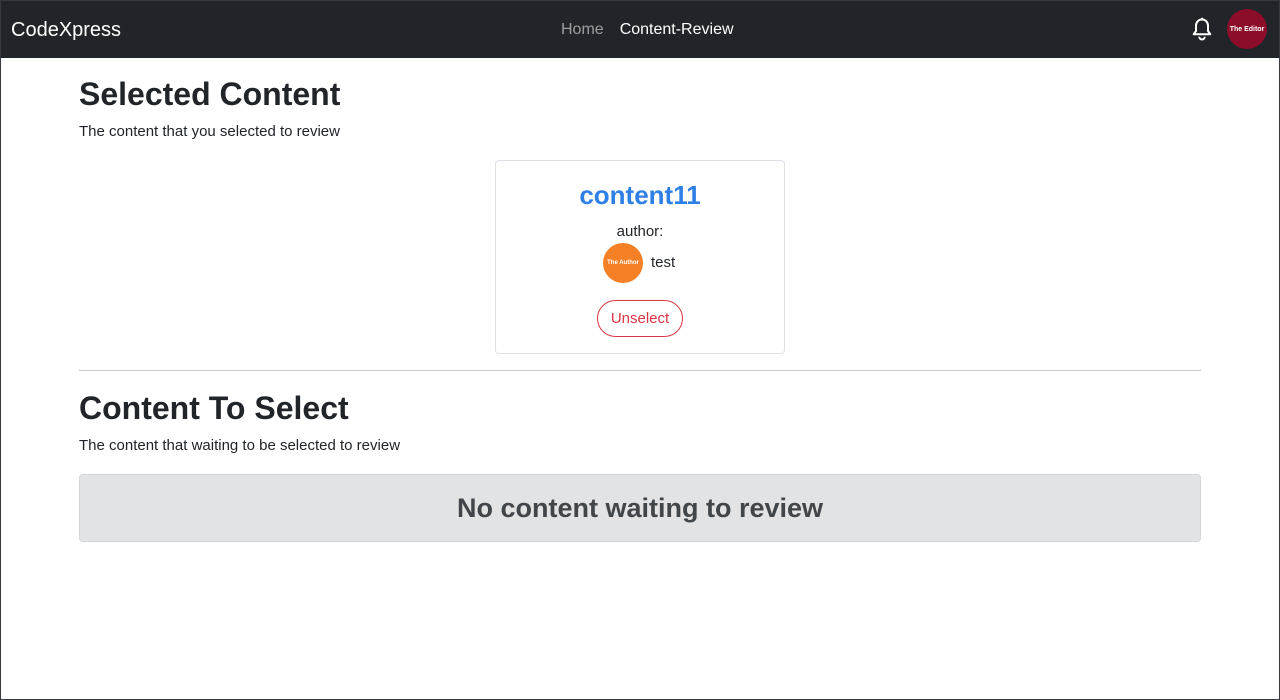 This screenshot has width=1280, height=700. What do you see at coordinates (640, 318) in the screenshot?
I see `unselect-button: Unselect` at bounding box center [640, 318].